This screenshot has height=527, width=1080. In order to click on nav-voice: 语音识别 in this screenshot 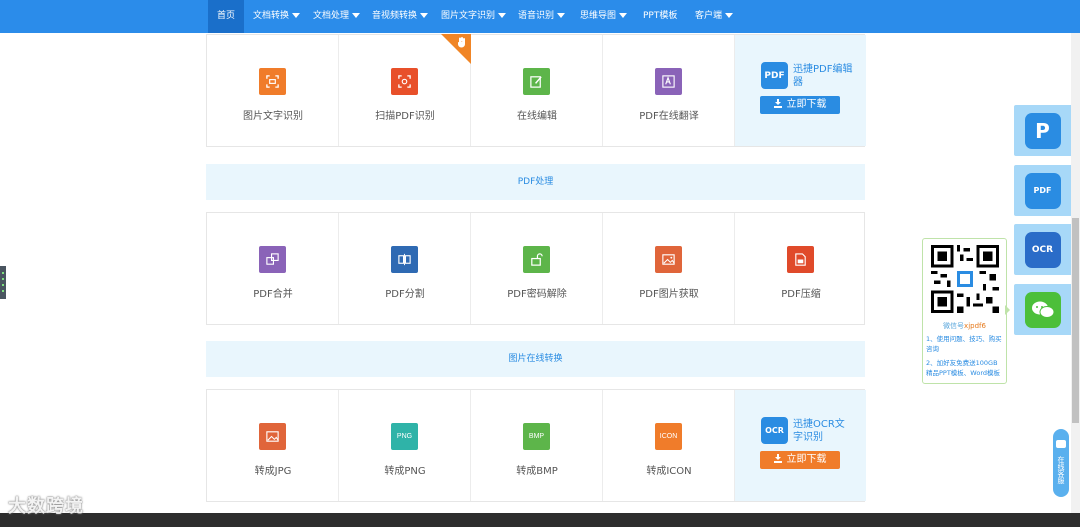, I will do `click(542, 16)`.